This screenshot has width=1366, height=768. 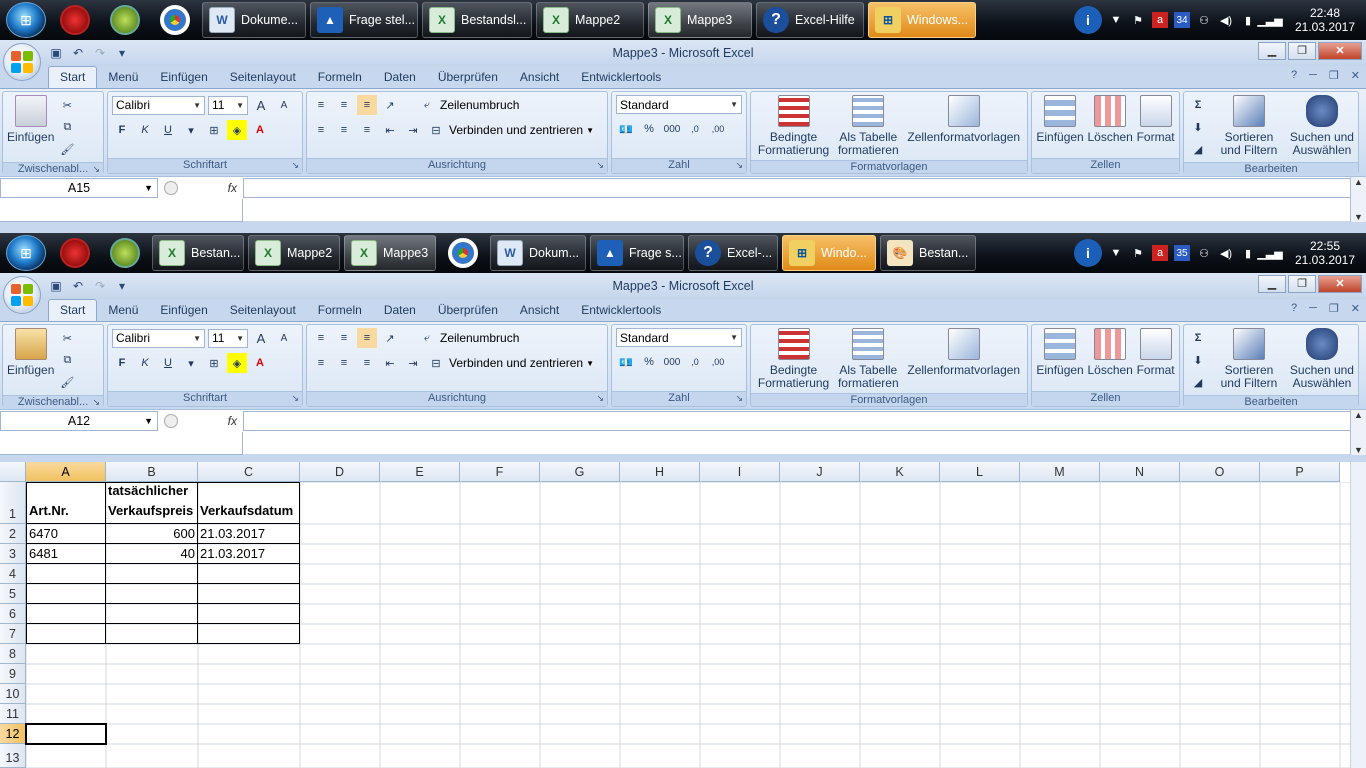 What do you see at coordinates (214, 130) in the screenshot?
I see `borders-icon: ⊞` at bounding box center [214, 130].